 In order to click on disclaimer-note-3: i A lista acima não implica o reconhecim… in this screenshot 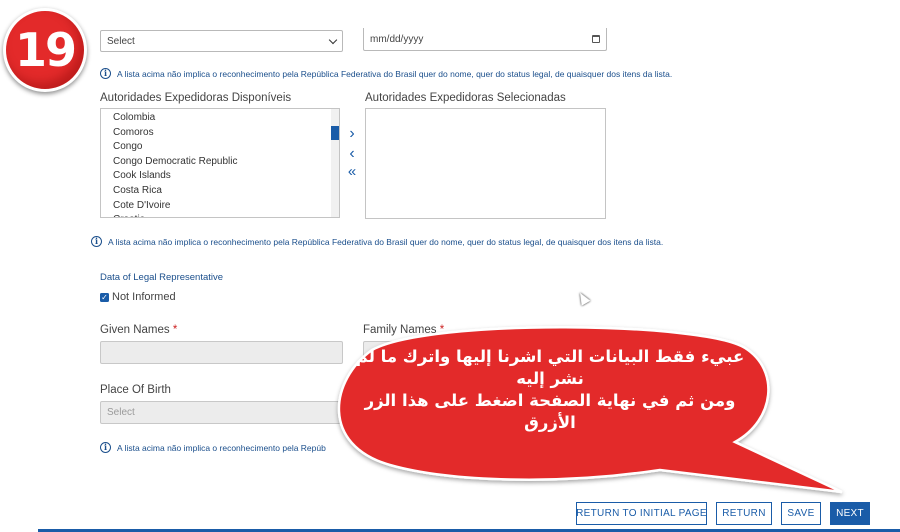, I will do `click(213, 447)`.